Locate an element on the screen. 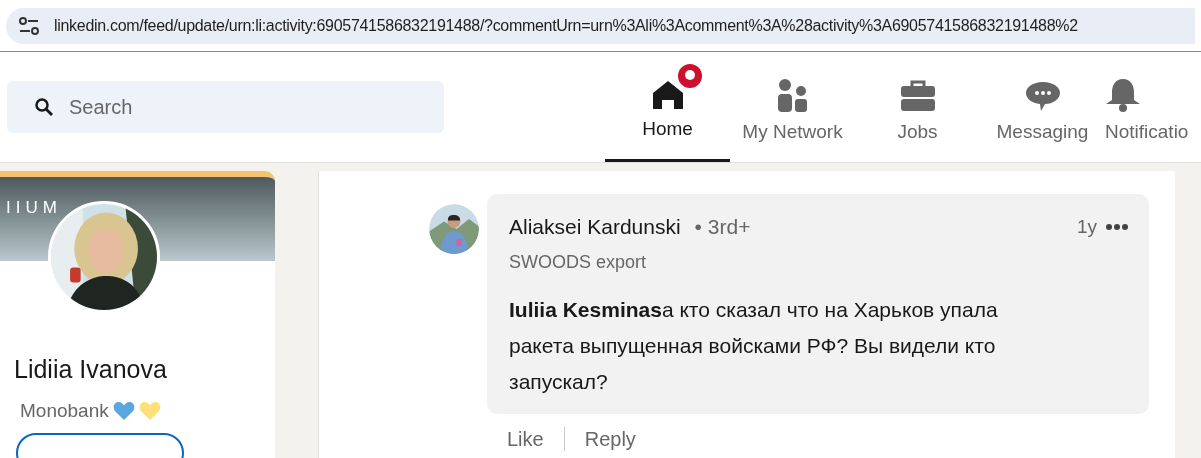 This screenshot has width=1201, height=458. profile-name: Lidiia Ivanova is located at coordinates (144, 370).